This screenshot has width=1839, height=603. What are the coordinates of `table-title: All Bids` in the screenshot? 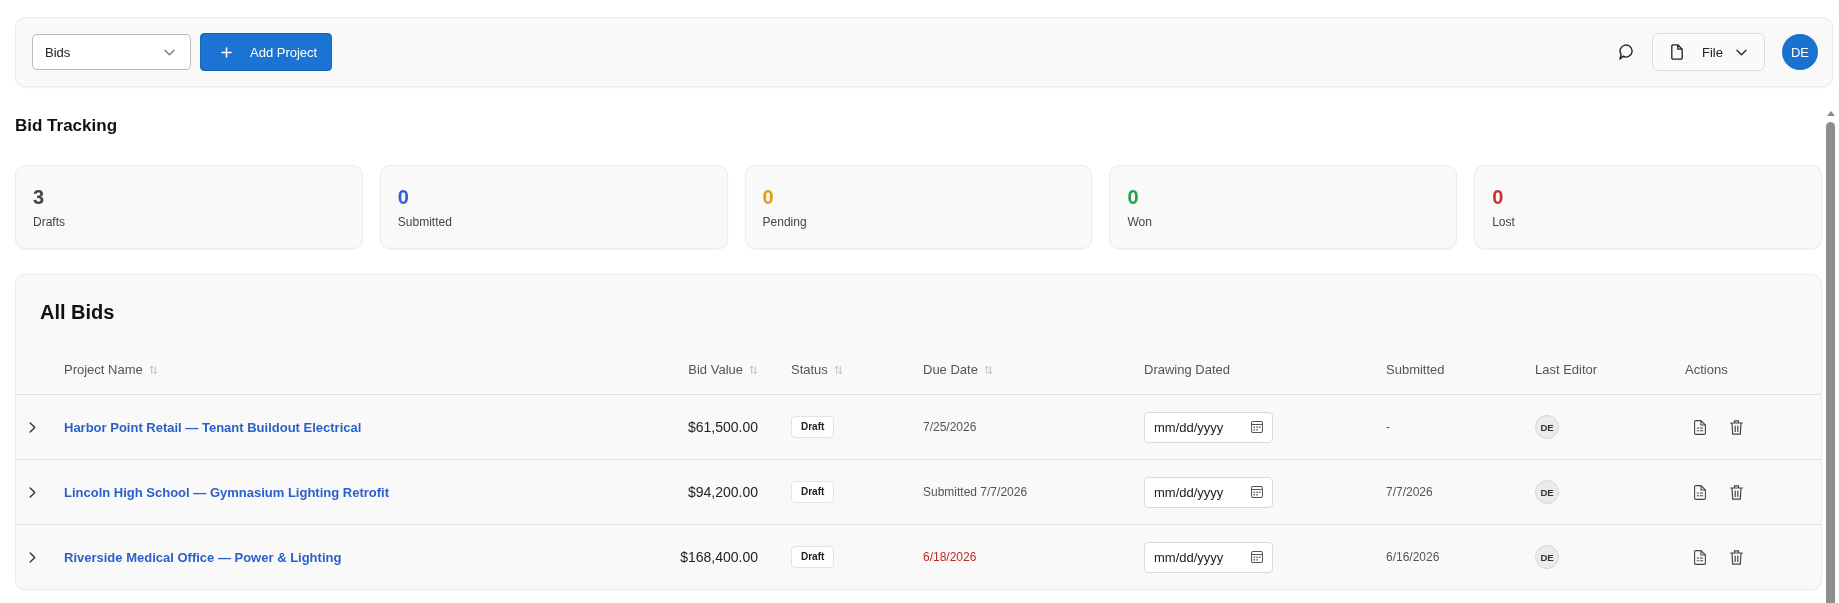 It's located at (77, 312).